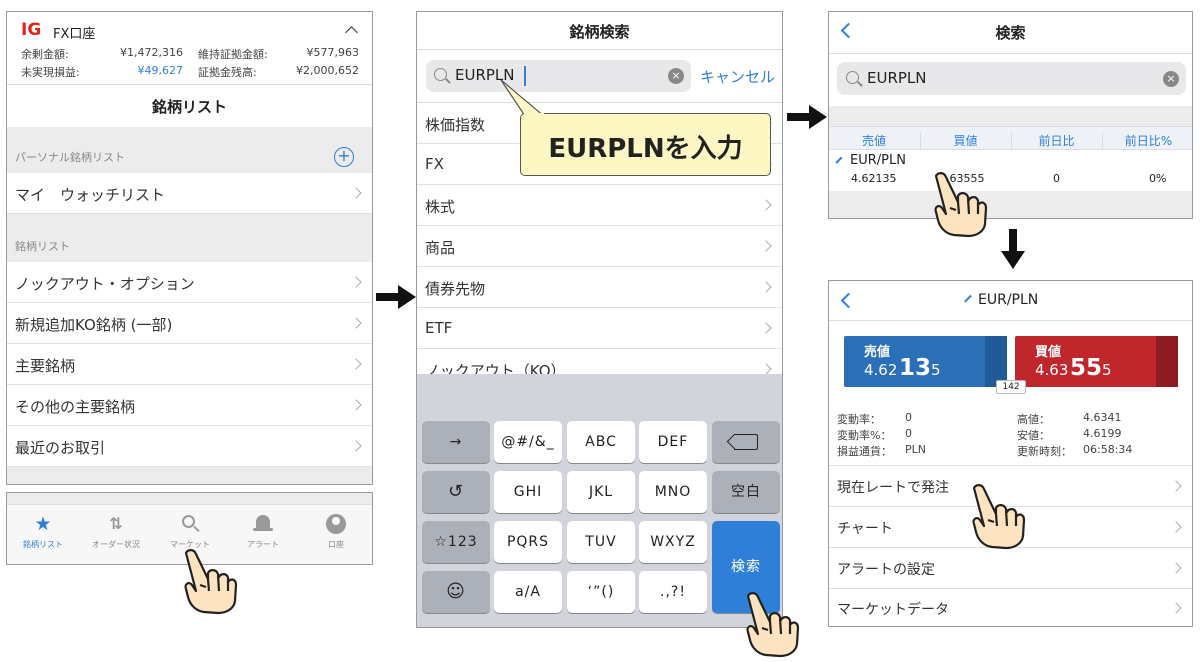  What do you see at coordinates (189, 107) in the screenshot?
I see `page-title: 銘柄リスト` at bounding box center [189, 107].